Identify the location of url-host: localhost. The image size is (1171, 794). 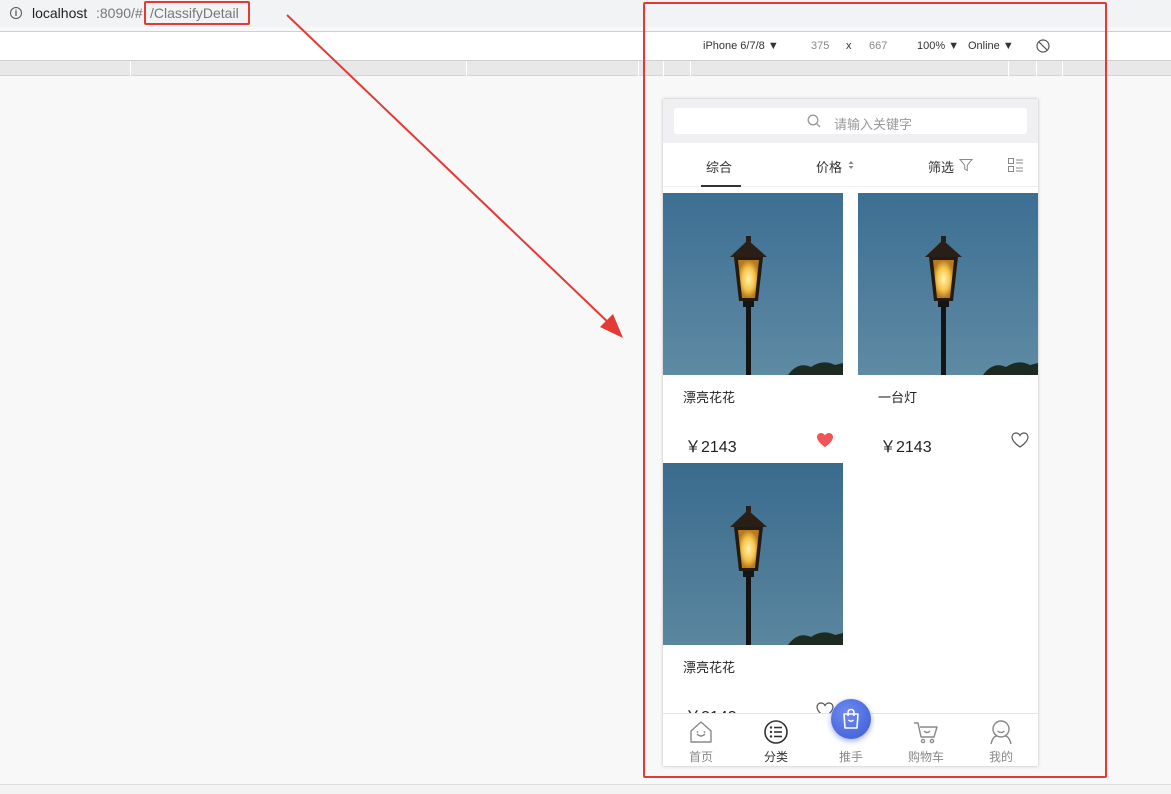
(60, 13).